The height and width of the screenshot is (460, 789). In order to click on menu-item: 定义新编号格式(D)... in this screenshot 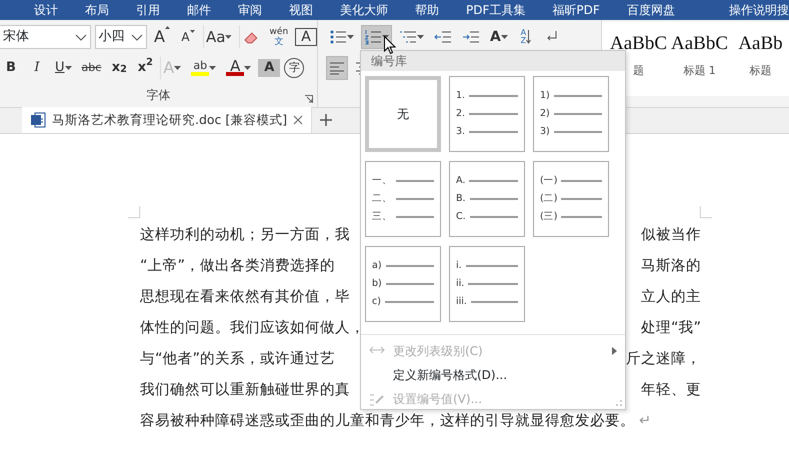, I will do `click(493, 375)`.